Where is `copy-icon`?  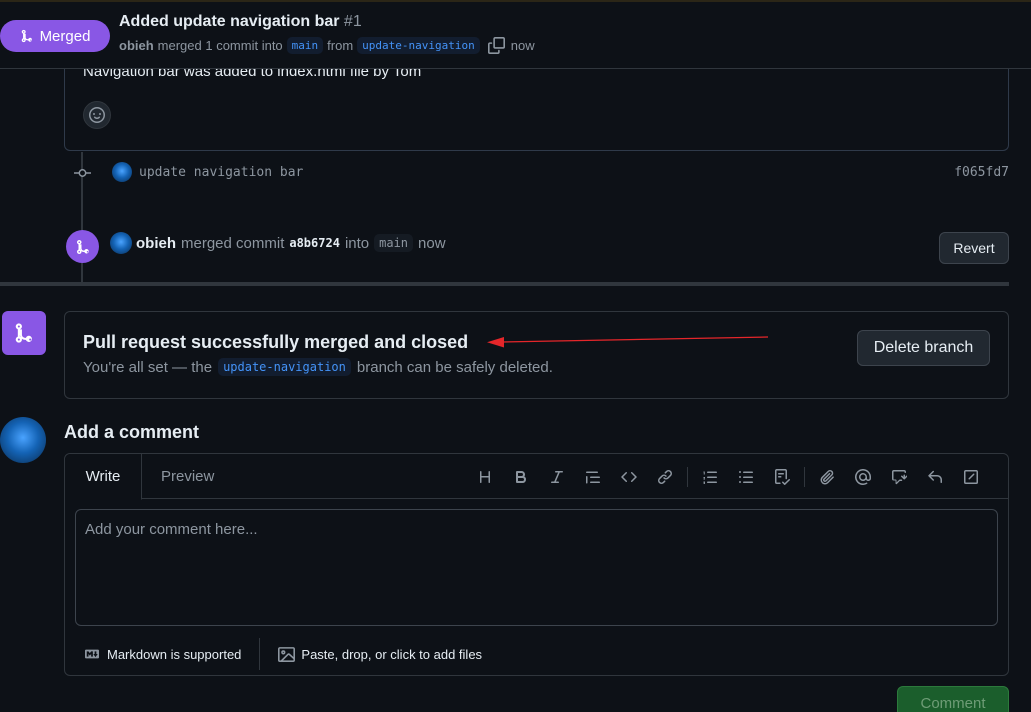
copy-icon is located at coordinates (496, 45).